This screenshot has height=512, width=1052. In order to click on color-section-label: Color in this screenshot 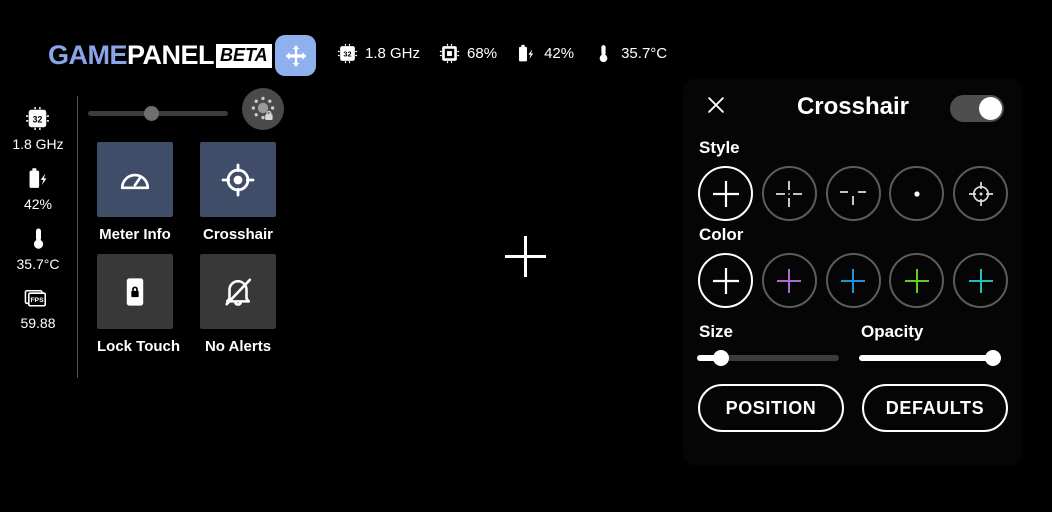, I will do `click(721, 234)`.